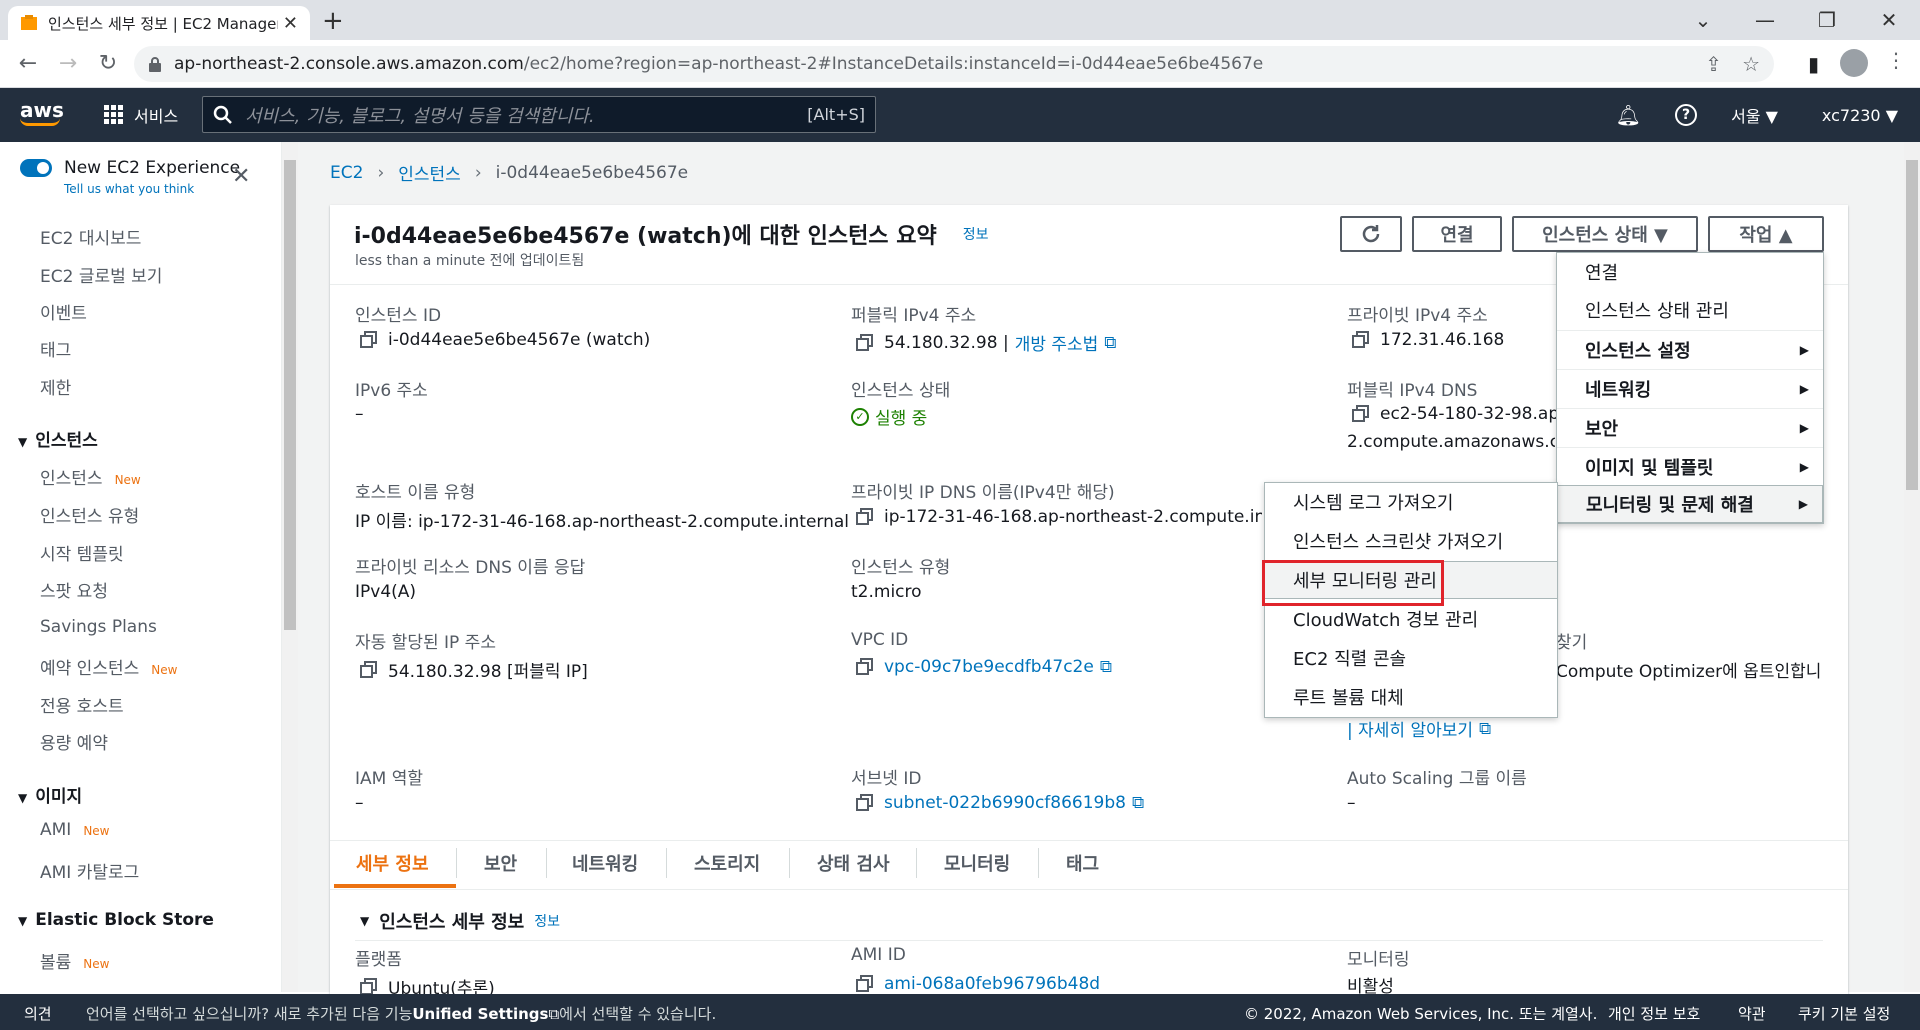 Image resolution: width=1920 pixels, height=1030 pixels. I want to click on profile-avatar, so click(1854, 63).